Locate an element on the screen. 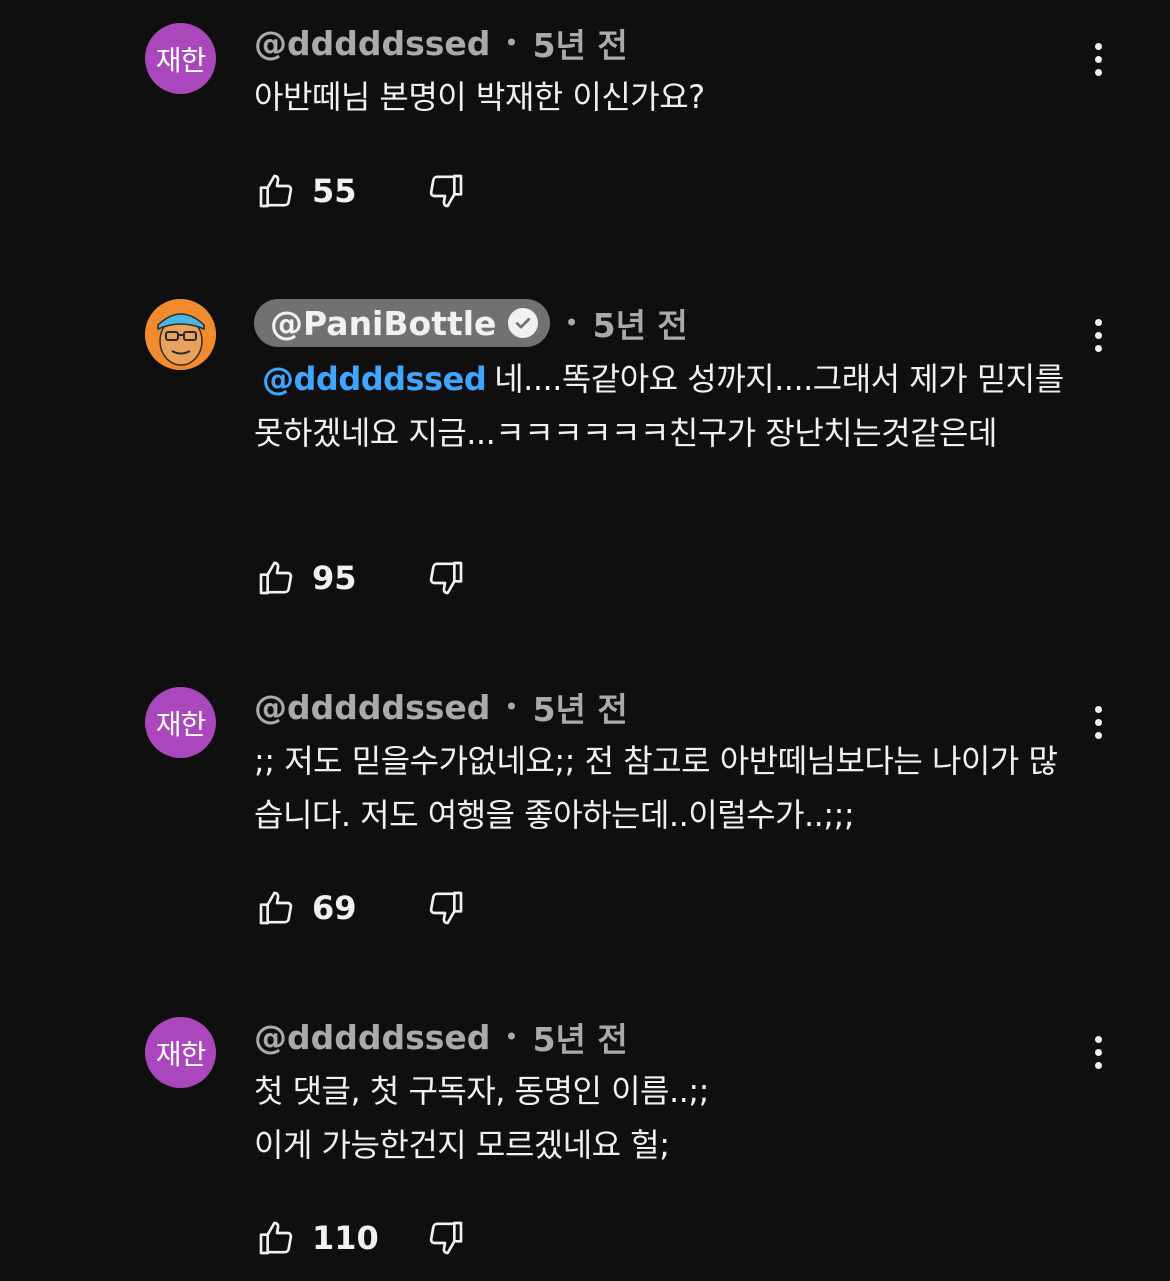 Image resolution: width=1170 pixels, height=1281 pixels. comment-text: 아반떼님 본명이 박재한 이신가요? is located at coordinates (479, 97).